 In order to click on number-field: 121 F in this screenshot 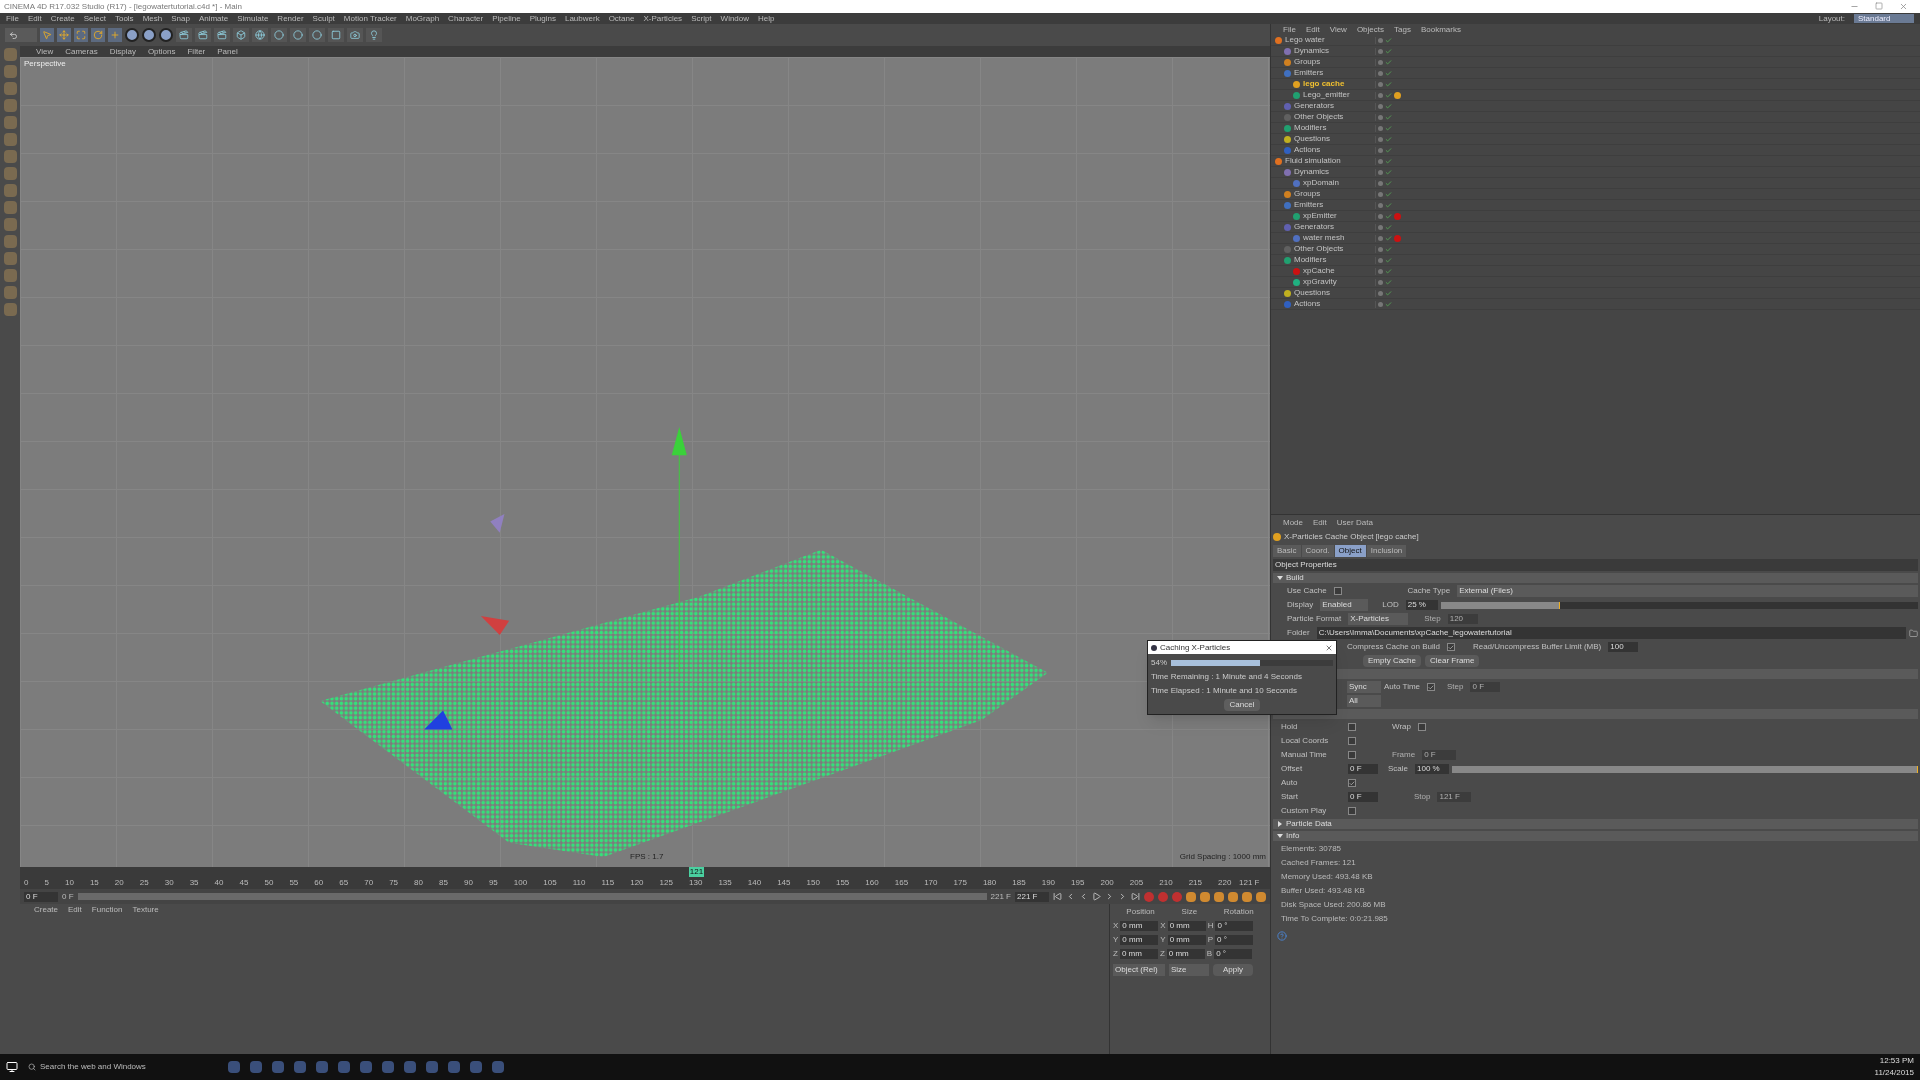, I will do `click(1454, 797)`.